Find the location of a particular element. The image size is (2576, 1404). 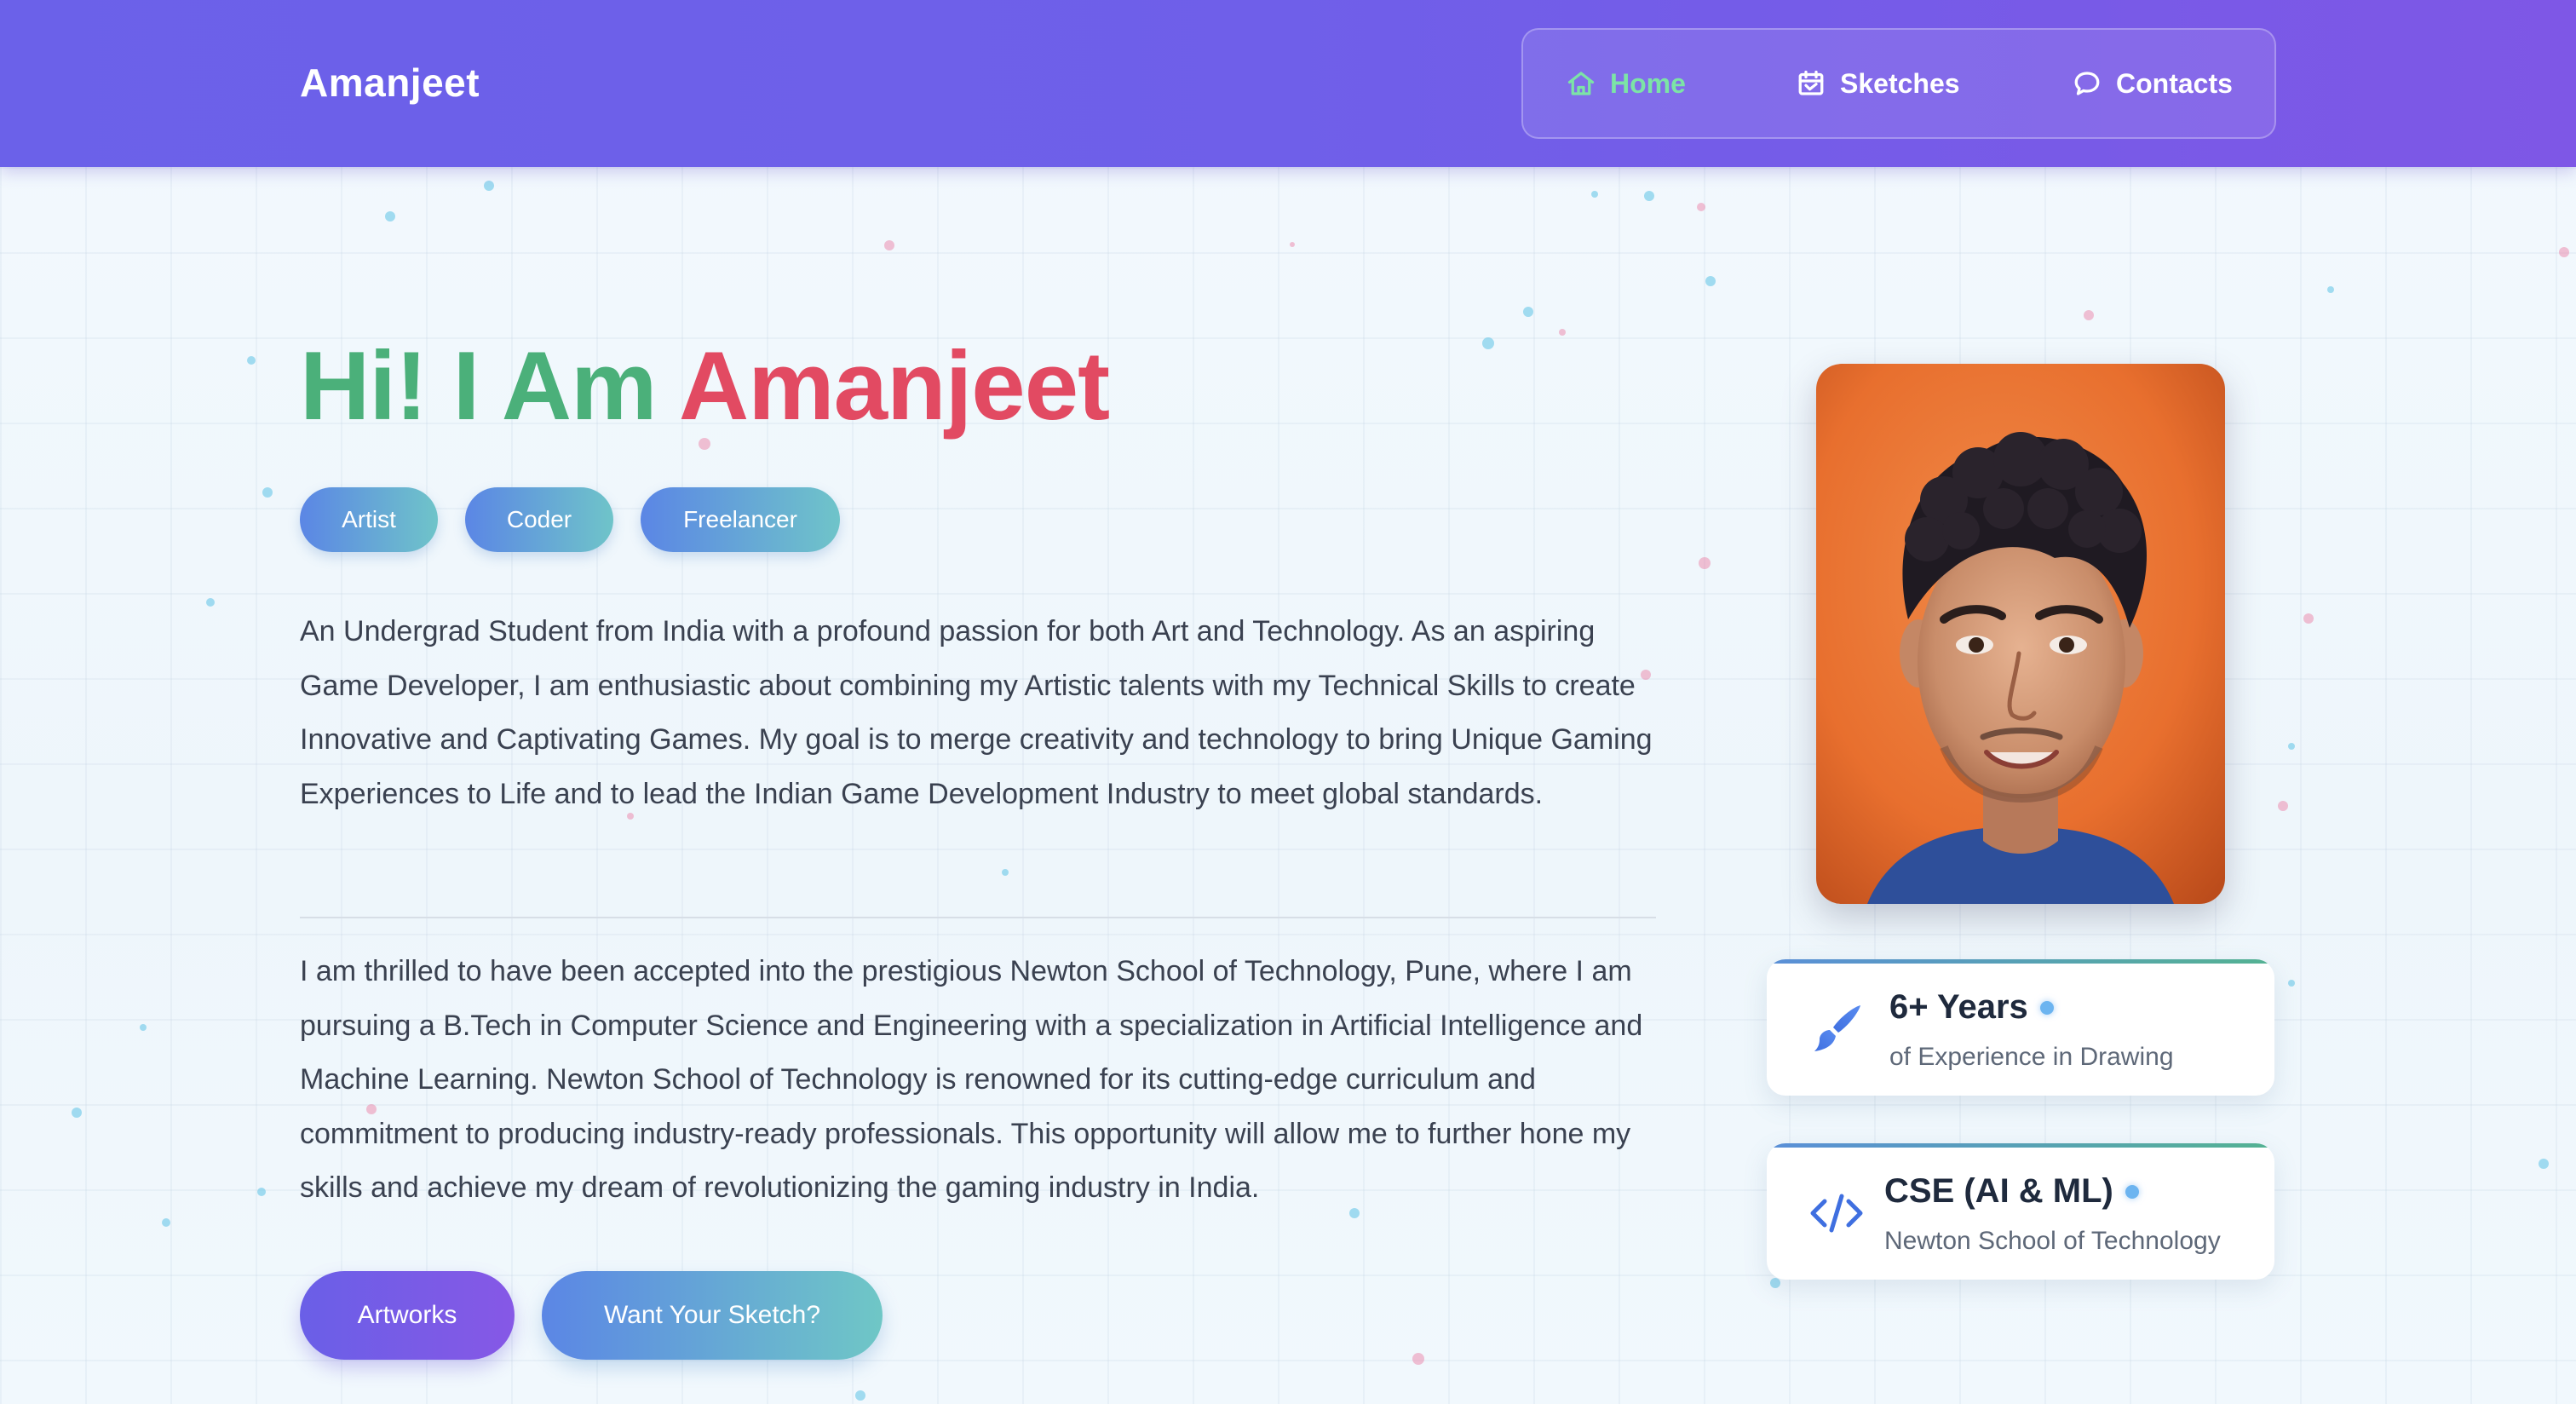

nav-item-sketches: Sketches is located at coordinates (1878, 83).